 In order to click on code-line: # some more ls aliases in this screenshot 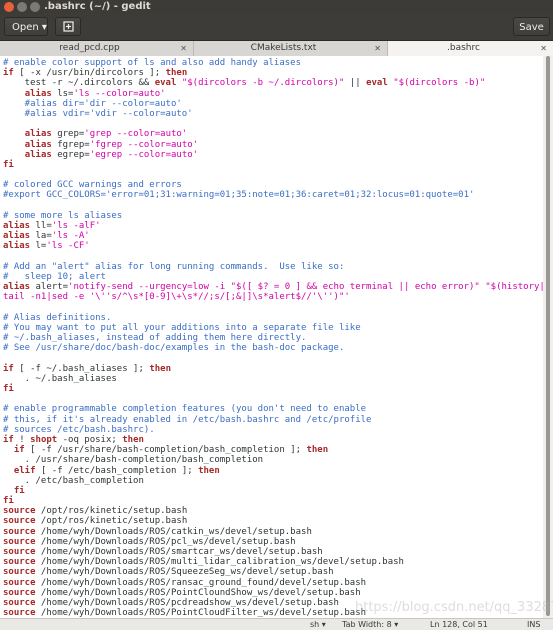, I will do `click(273, 216)`.